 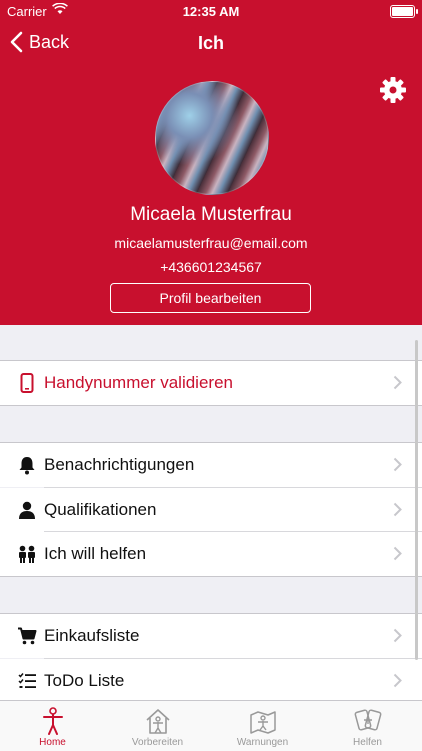 I want to click on home-person-icon, so click(x=52, y=721).